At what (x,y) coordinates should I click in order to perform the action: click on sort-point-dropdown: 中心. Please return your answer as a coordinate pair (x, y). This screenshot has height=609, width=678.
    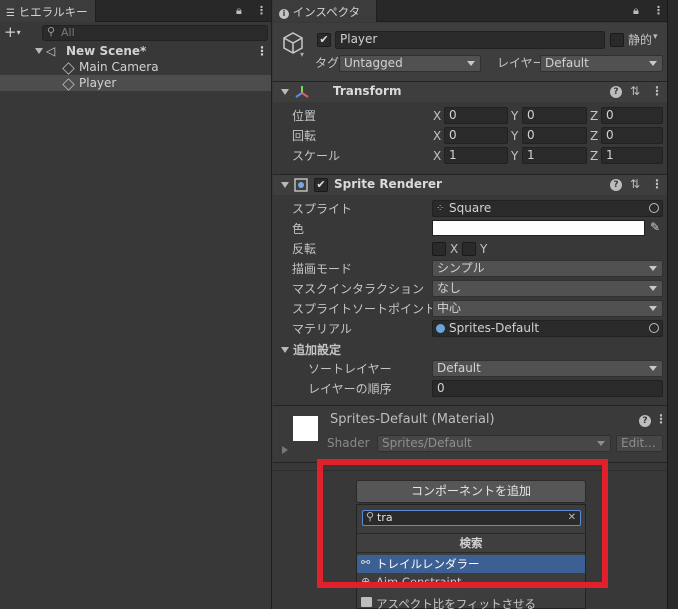
    Looking at the image, I should click on (547, 308).